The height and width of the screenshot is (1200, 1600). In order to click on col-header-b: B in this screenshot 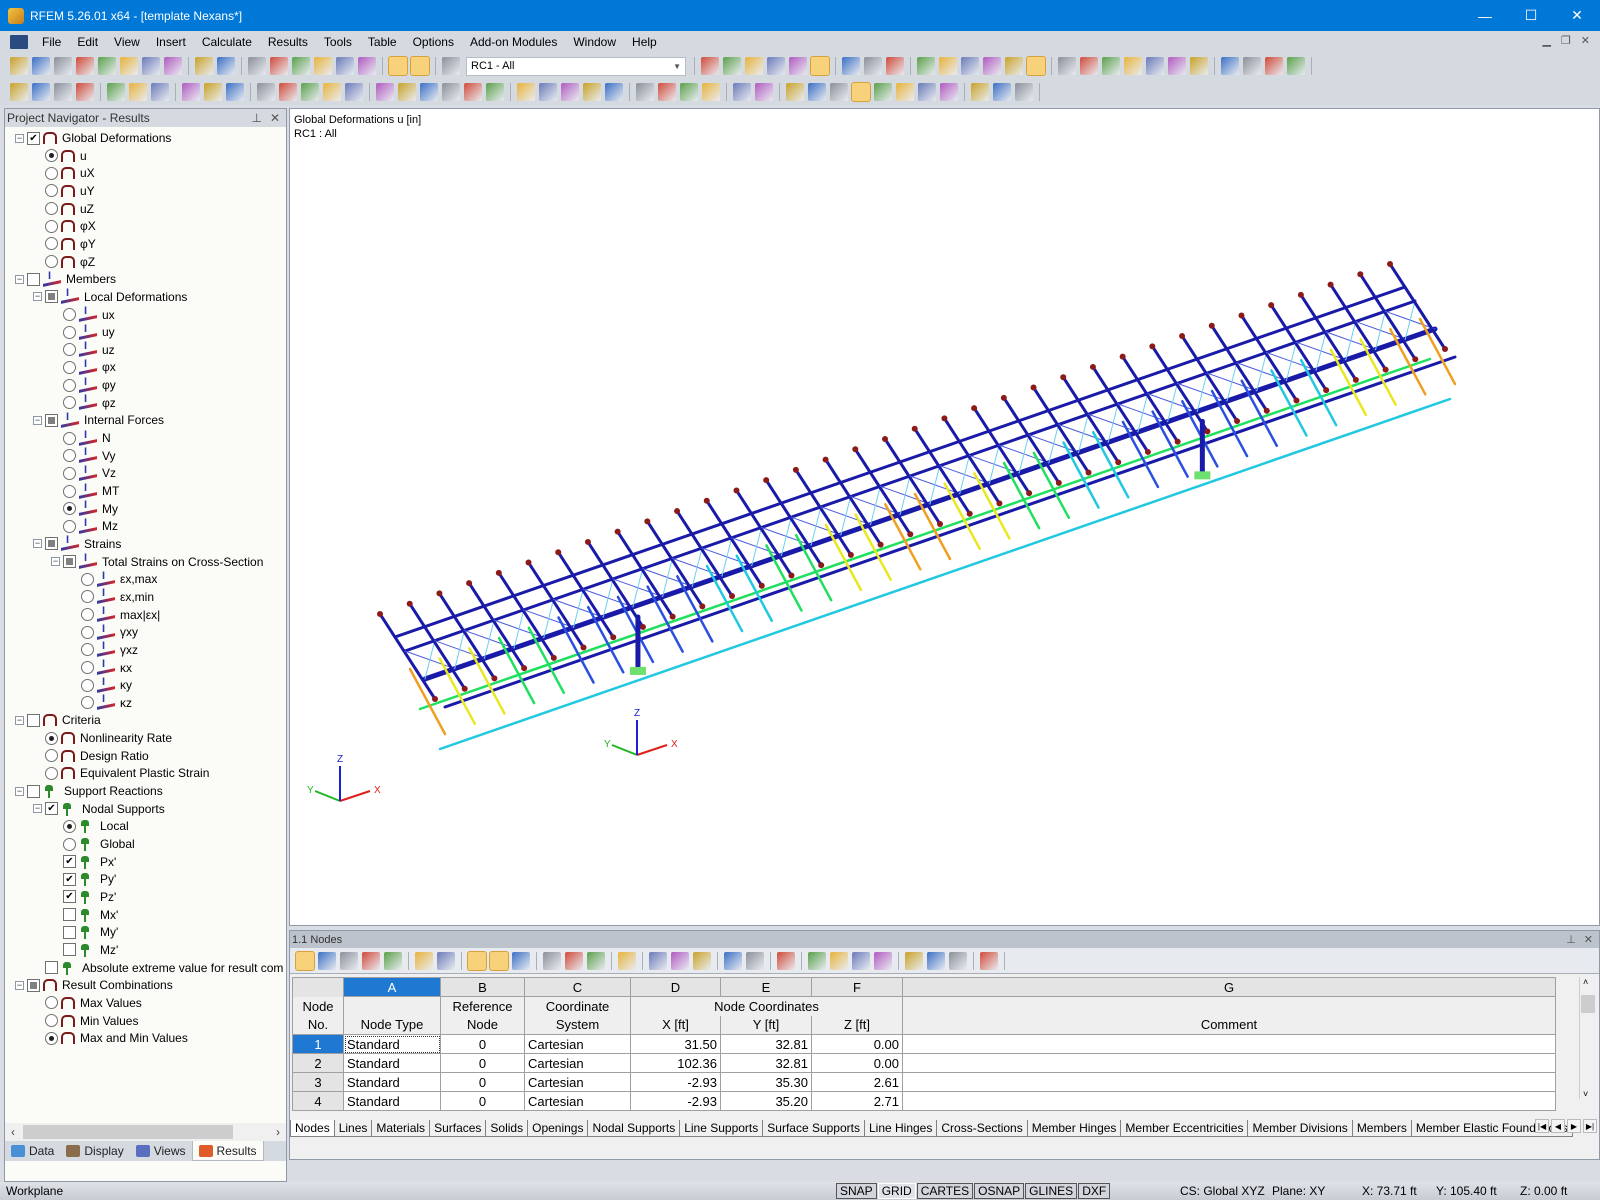, I will do `click(482, 987)`.